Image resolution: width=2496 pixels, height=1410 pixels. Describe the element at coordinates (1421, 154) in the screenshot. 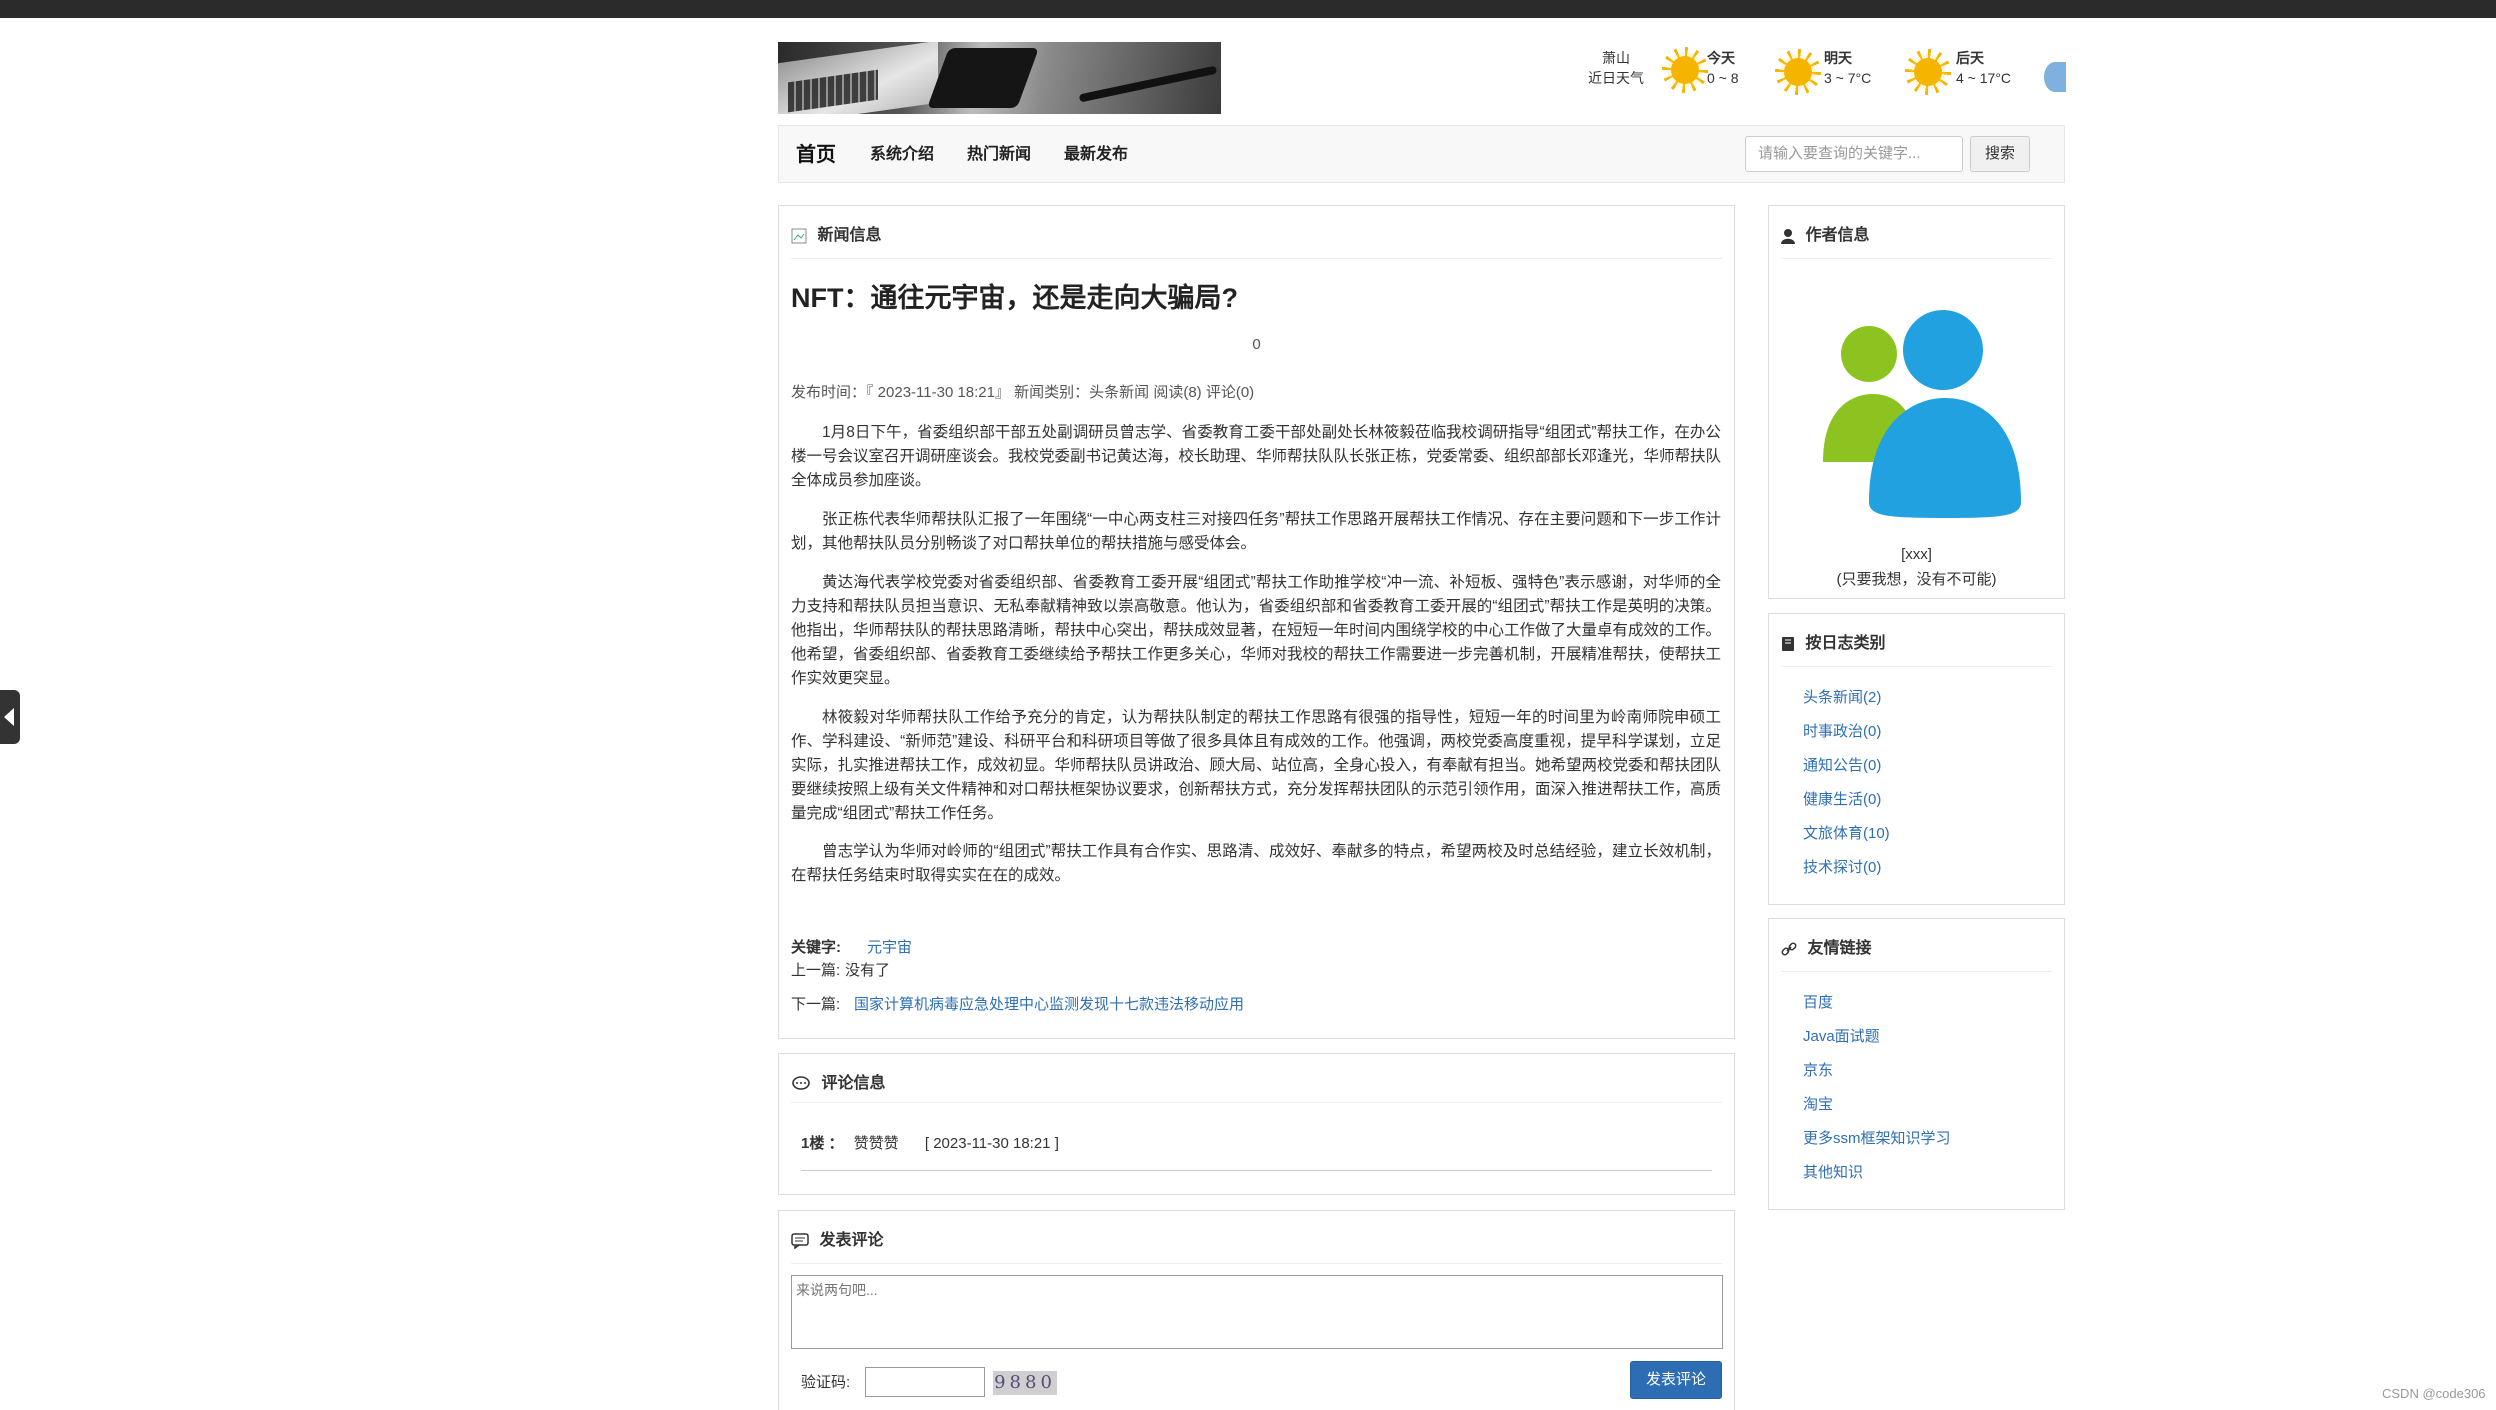

I see `main-navbar: 首页 系统介绍 热门新闻 最新发布 请输入要查询的关键字... 搜索` at that location.